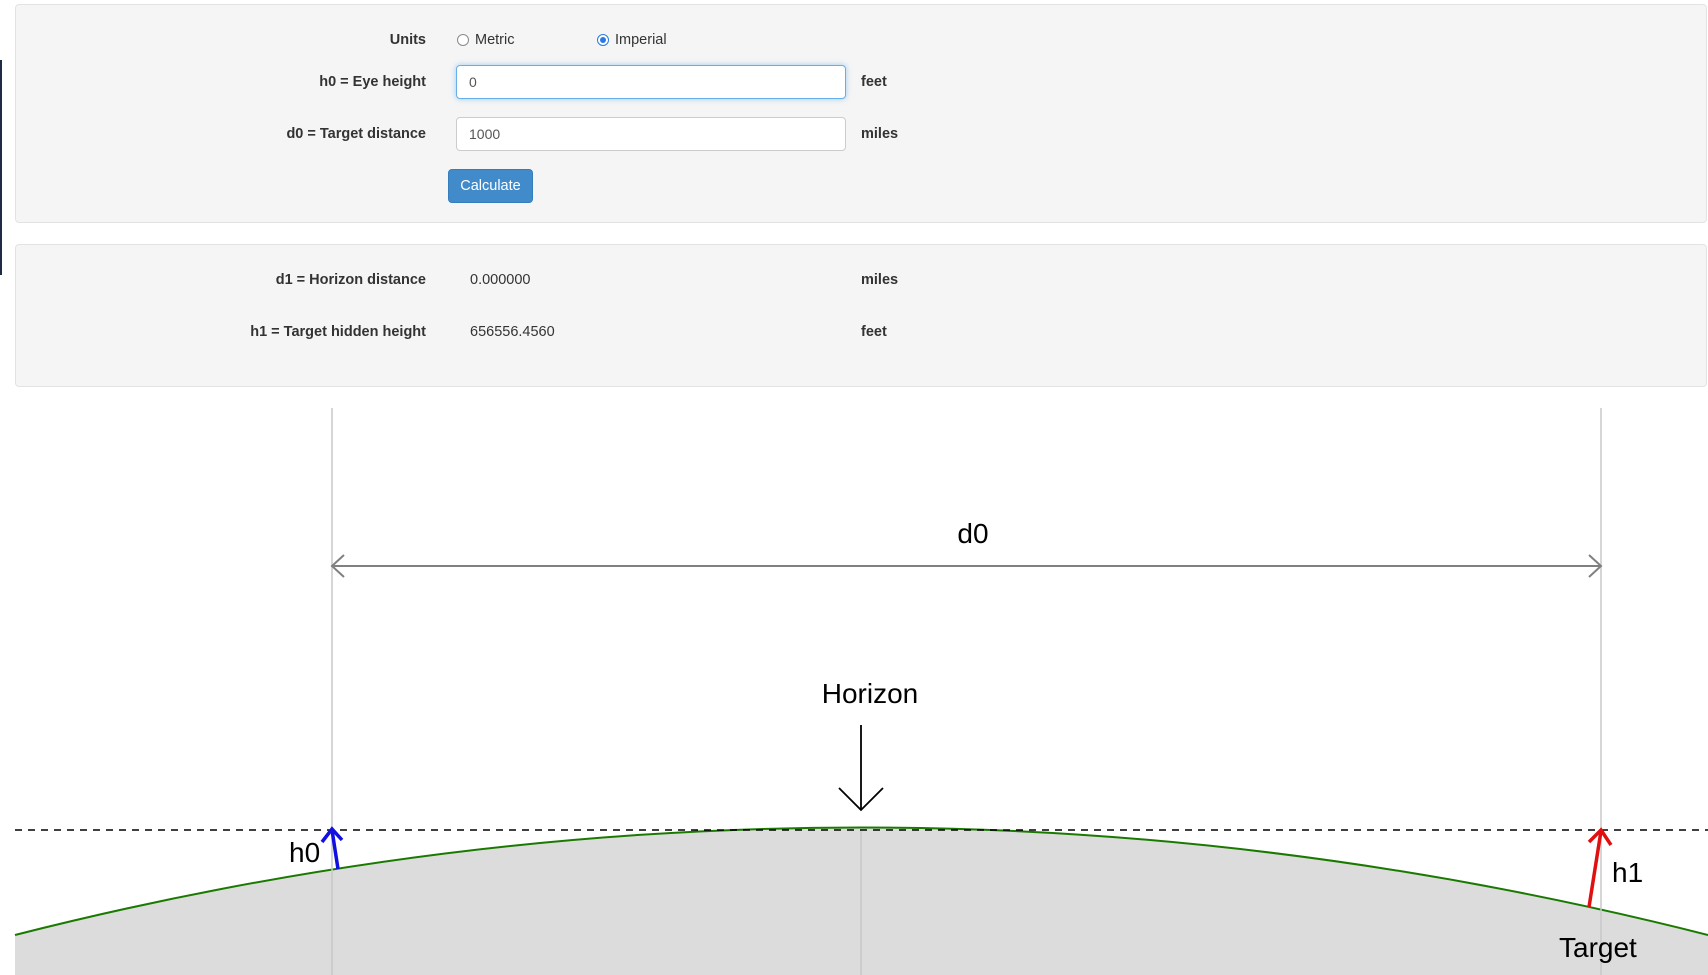  I want to click on d0-label: d0, so click(972, 533).